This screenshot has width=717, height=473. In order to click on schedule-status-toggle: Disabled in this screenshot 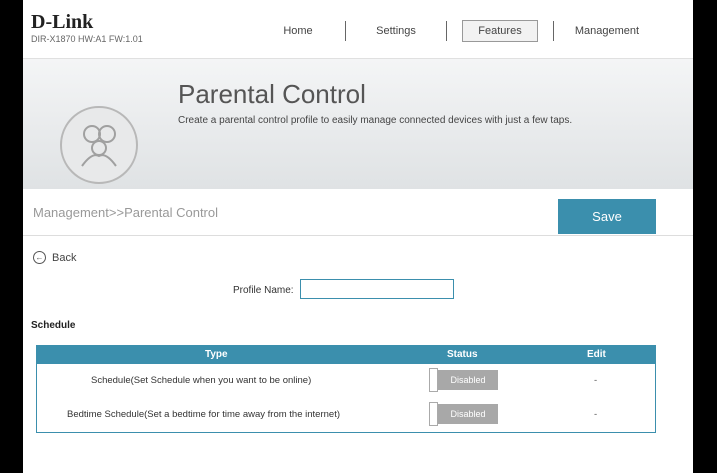, I will do `click(465, 380)`.